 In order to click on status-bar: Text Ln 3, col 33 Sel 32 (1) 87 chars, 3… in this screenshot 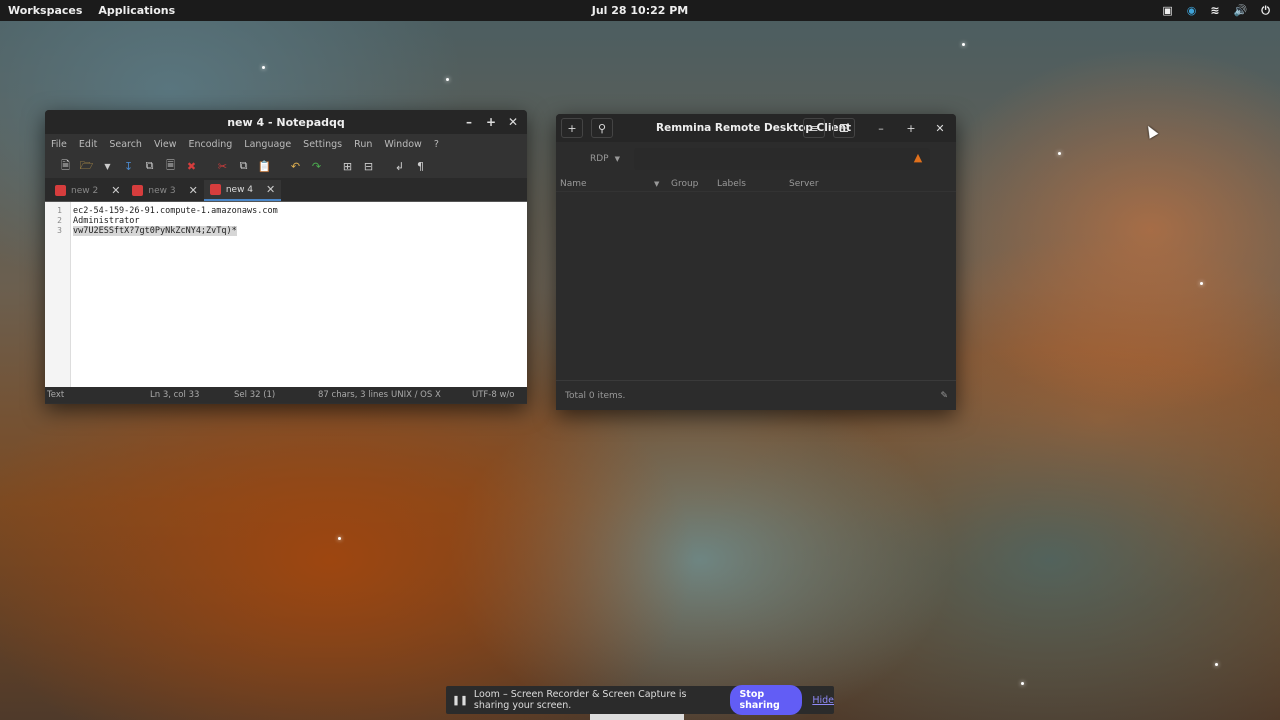, I will do `click(286, 395)`.